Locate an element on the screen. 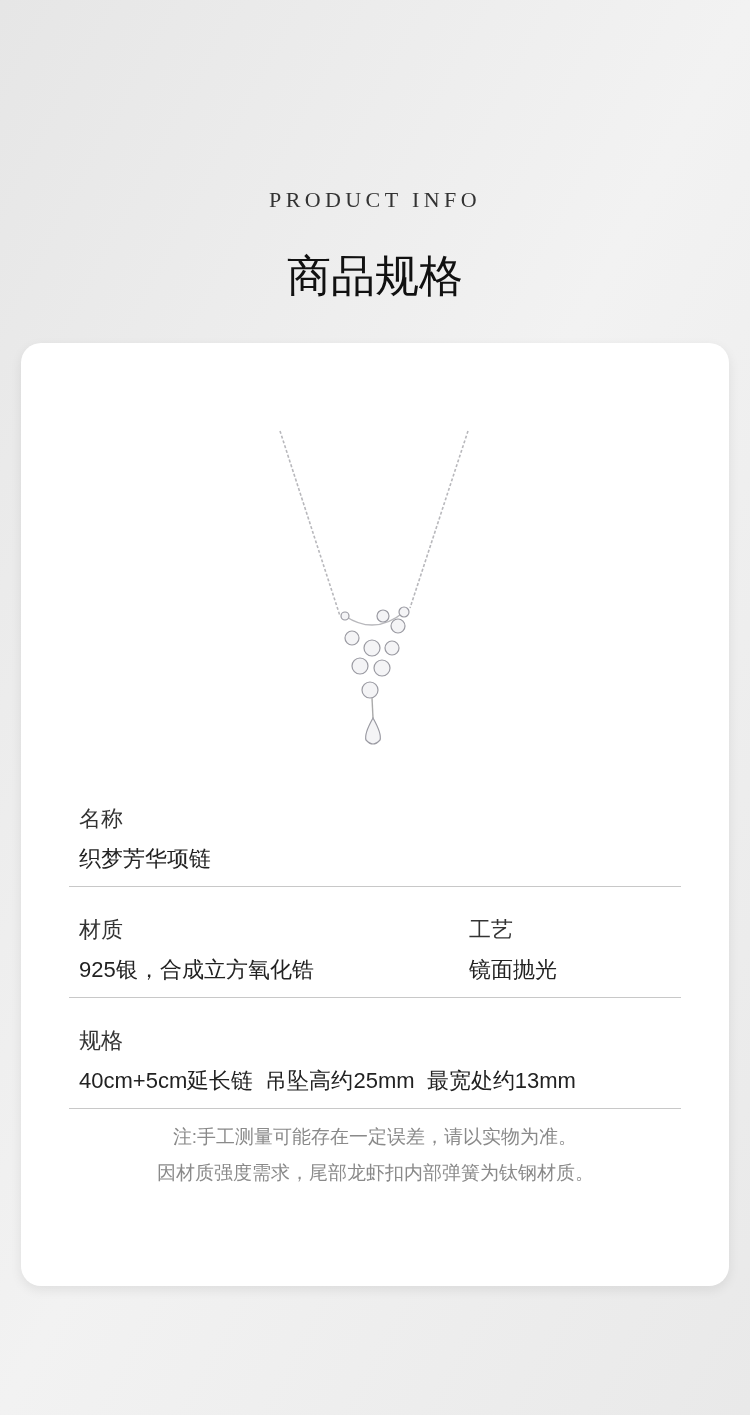 The width and height of the screenshot is (750, 1415). section-title: 商品规格 is located at coordinates (375, 276).